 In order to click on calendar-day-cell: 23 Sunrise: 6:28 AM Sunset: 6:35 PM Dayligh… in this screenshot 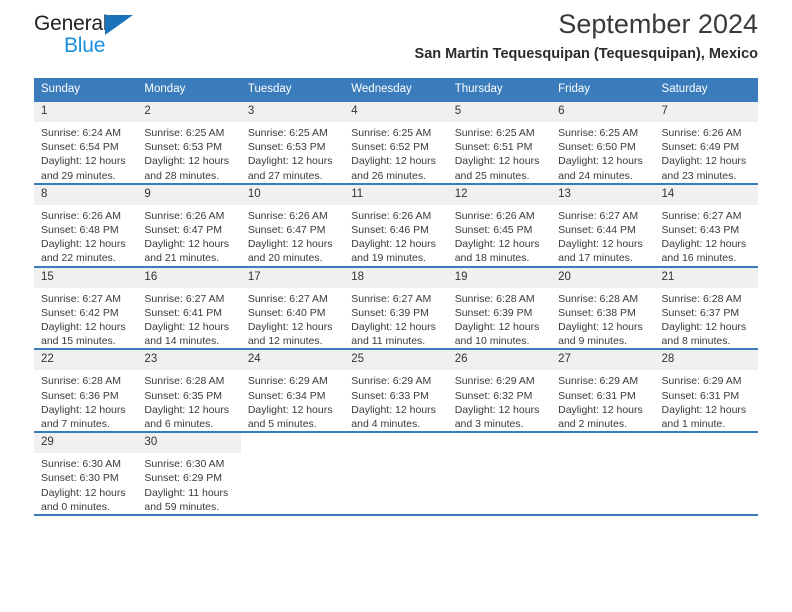, I will do `click(189, 390)`.